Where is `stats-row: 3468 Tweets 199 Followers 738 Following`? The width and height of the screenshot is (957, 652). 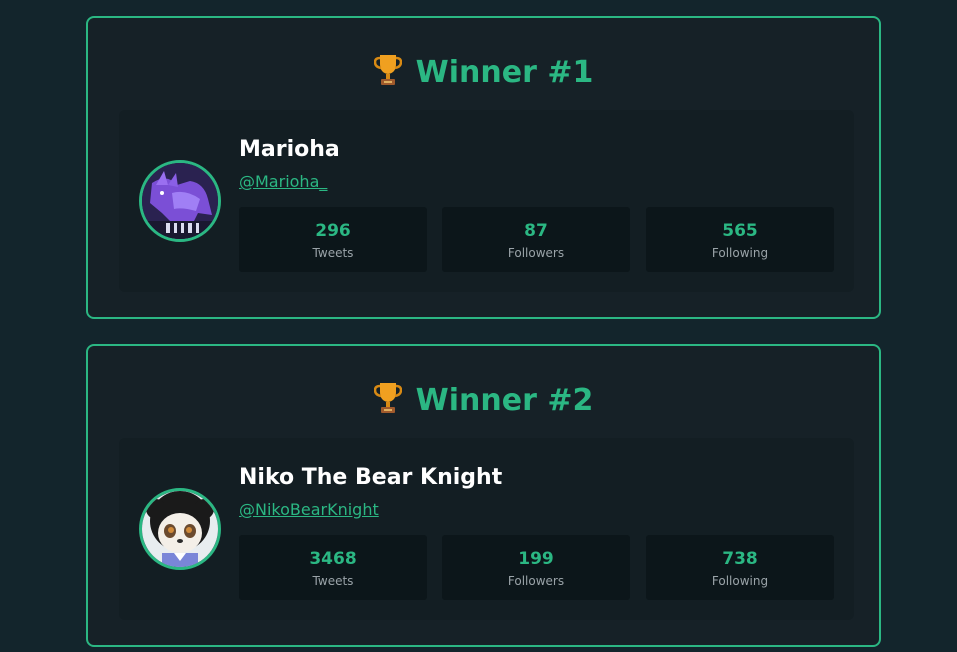
stats-row: 3468 Tweets 199 Followers 738 Following is located at coordinates (537, 567).